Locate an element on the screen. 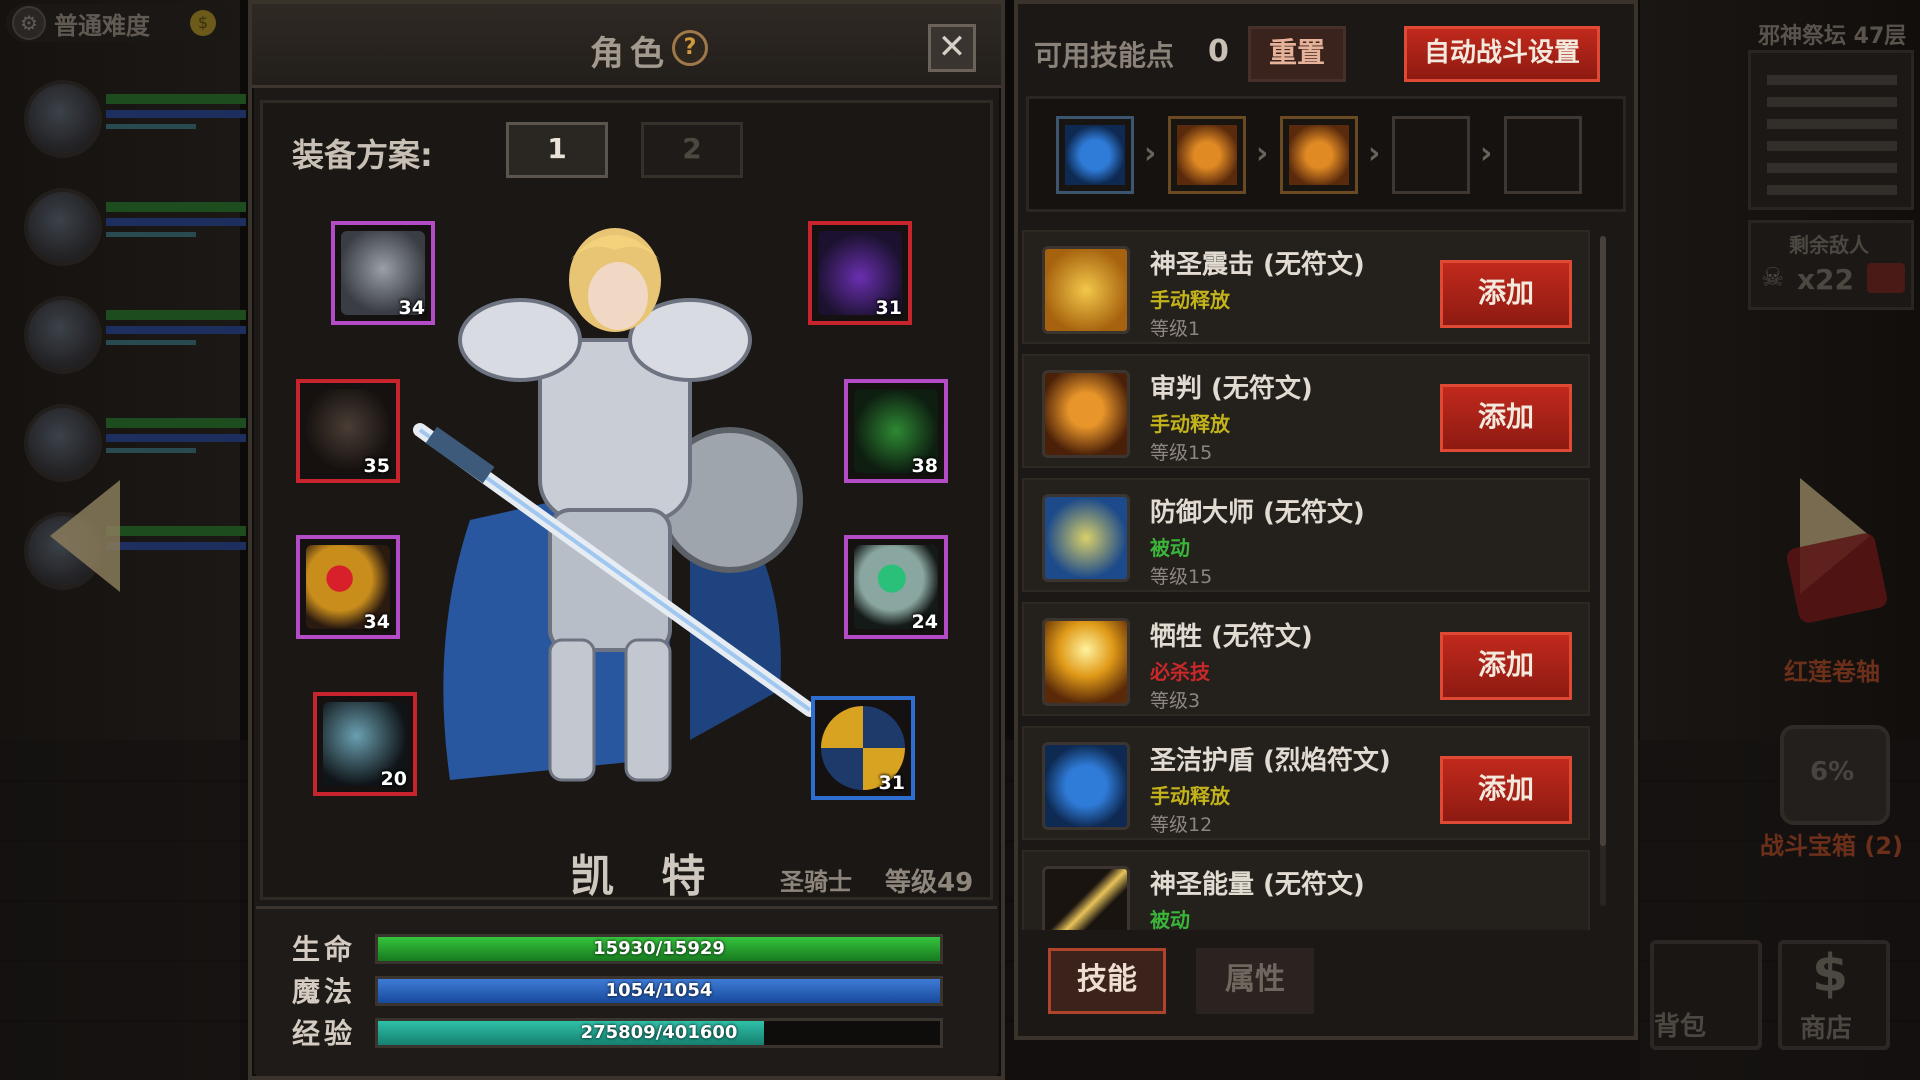 The height and width of the screenshot is (1080, 1920). equip-slot-armor: 35 is located at coordinates (348, 431).